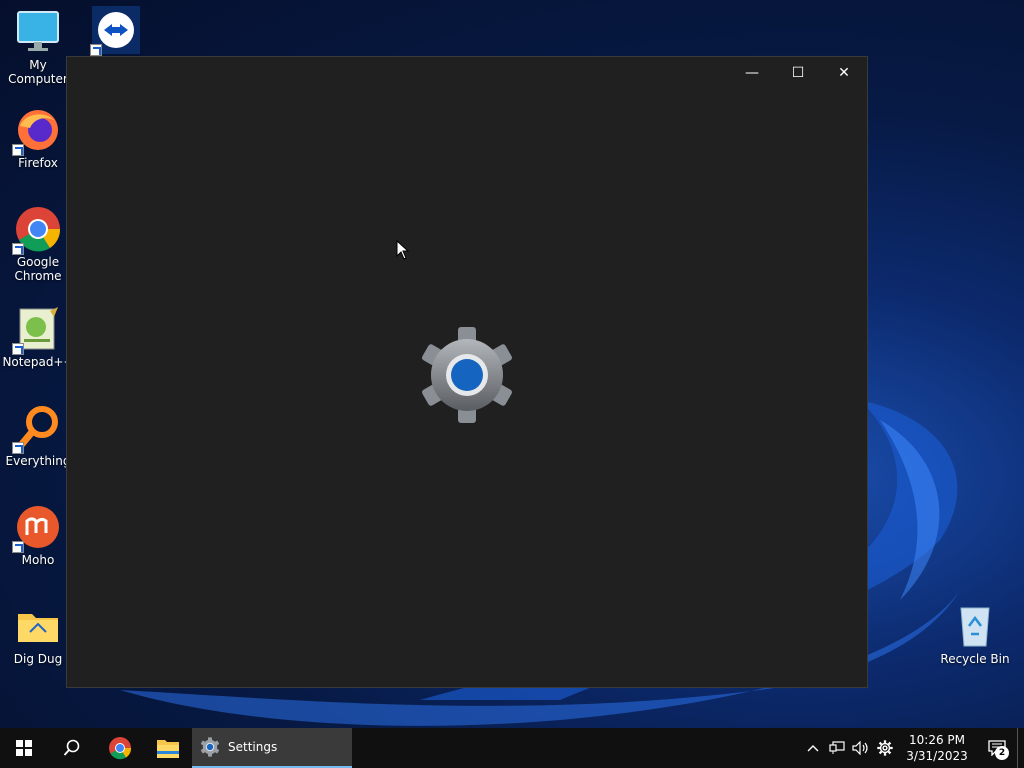  What do you see at coordinates (37, 330) in the screenshot?
I see `notepad-plus-plus-icon` at bounding box center [37, 330].